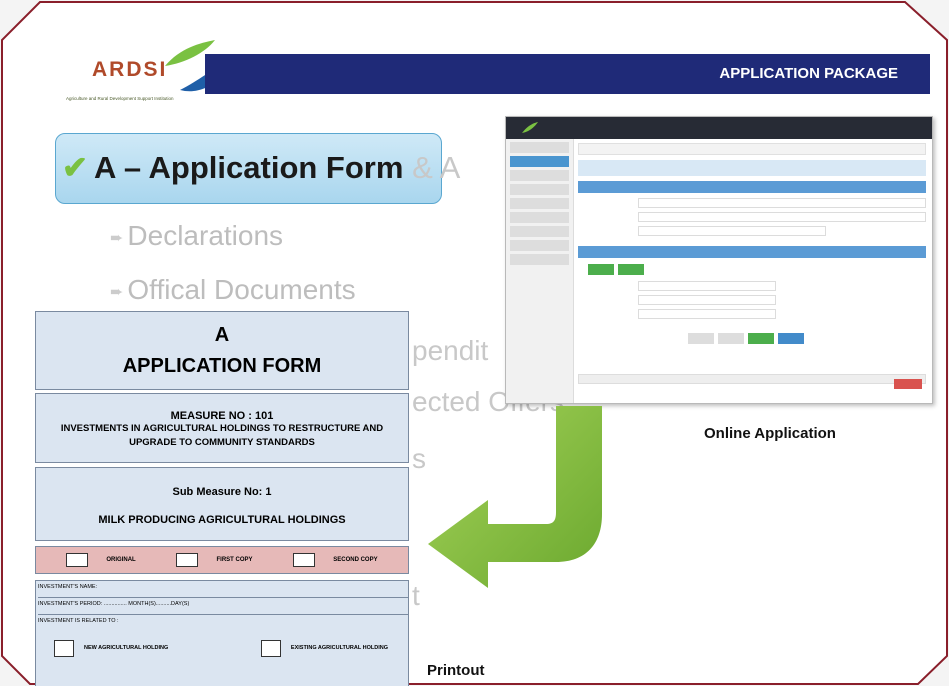 This screenshot has height=686, width=949. What do you see at coordinates (222, 520) in the screenshot?
I see `sub-measure-desc: MILK PRODUCING AGRICULTURAL HOLDINGS` at bounding box center [222, 520].